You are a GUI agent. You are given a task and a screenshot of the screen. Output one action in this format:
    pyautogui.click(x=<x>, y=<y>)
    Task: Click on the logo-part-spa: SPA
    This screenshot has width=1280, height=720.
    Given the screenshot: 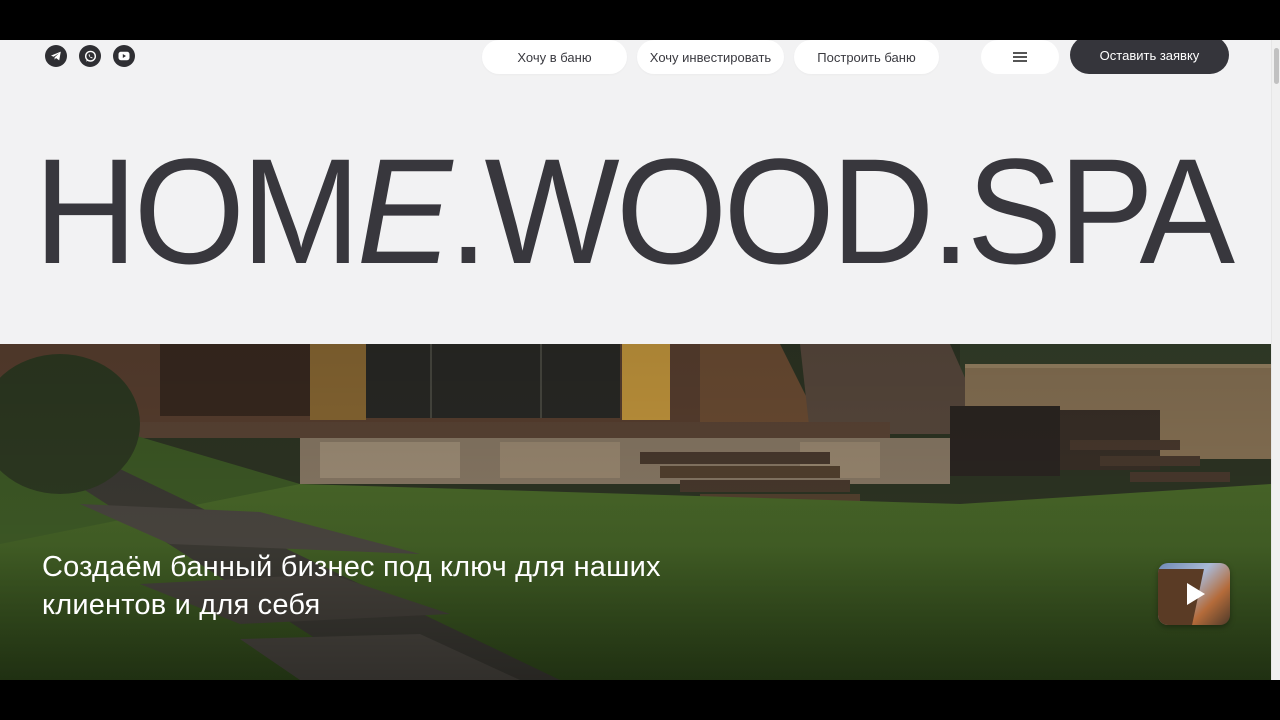 What is the action you would take?
    pyautogui.click(x=1100, y=211)
    